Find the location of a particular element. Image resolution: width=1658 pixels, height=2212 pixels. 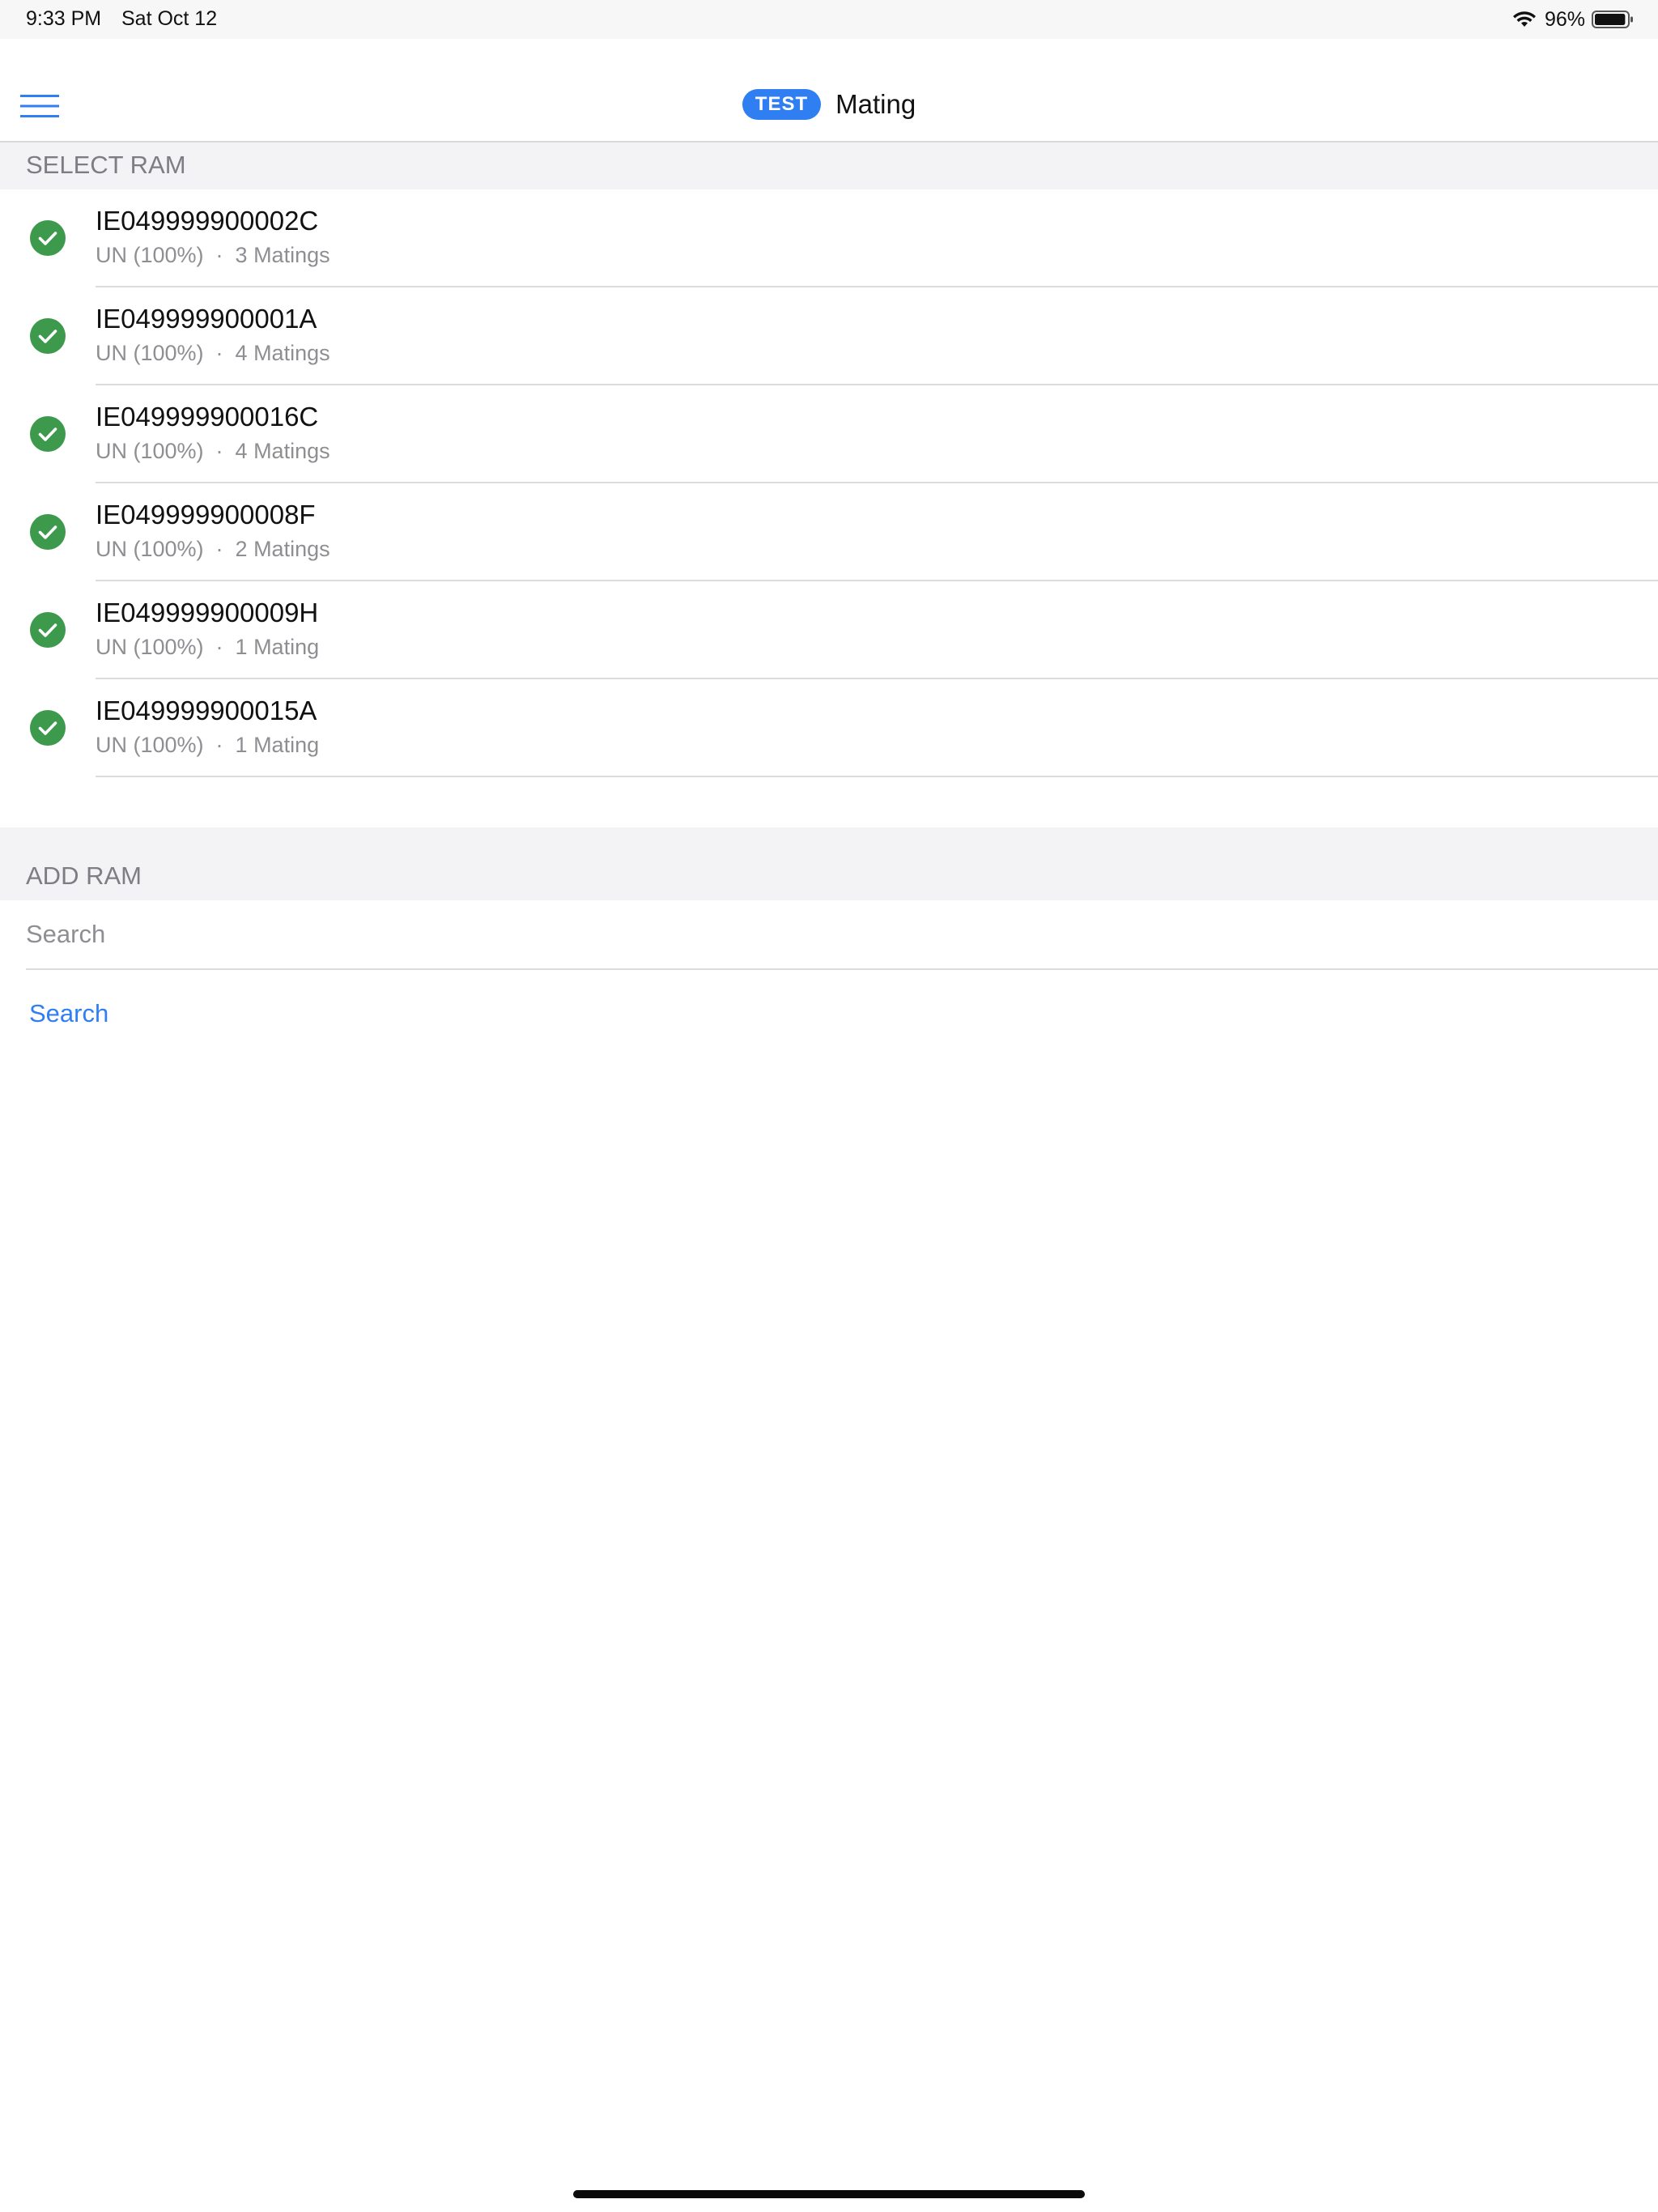

ram-details: UN (100%) · 3 Matings is located at coordinates (213, 256).